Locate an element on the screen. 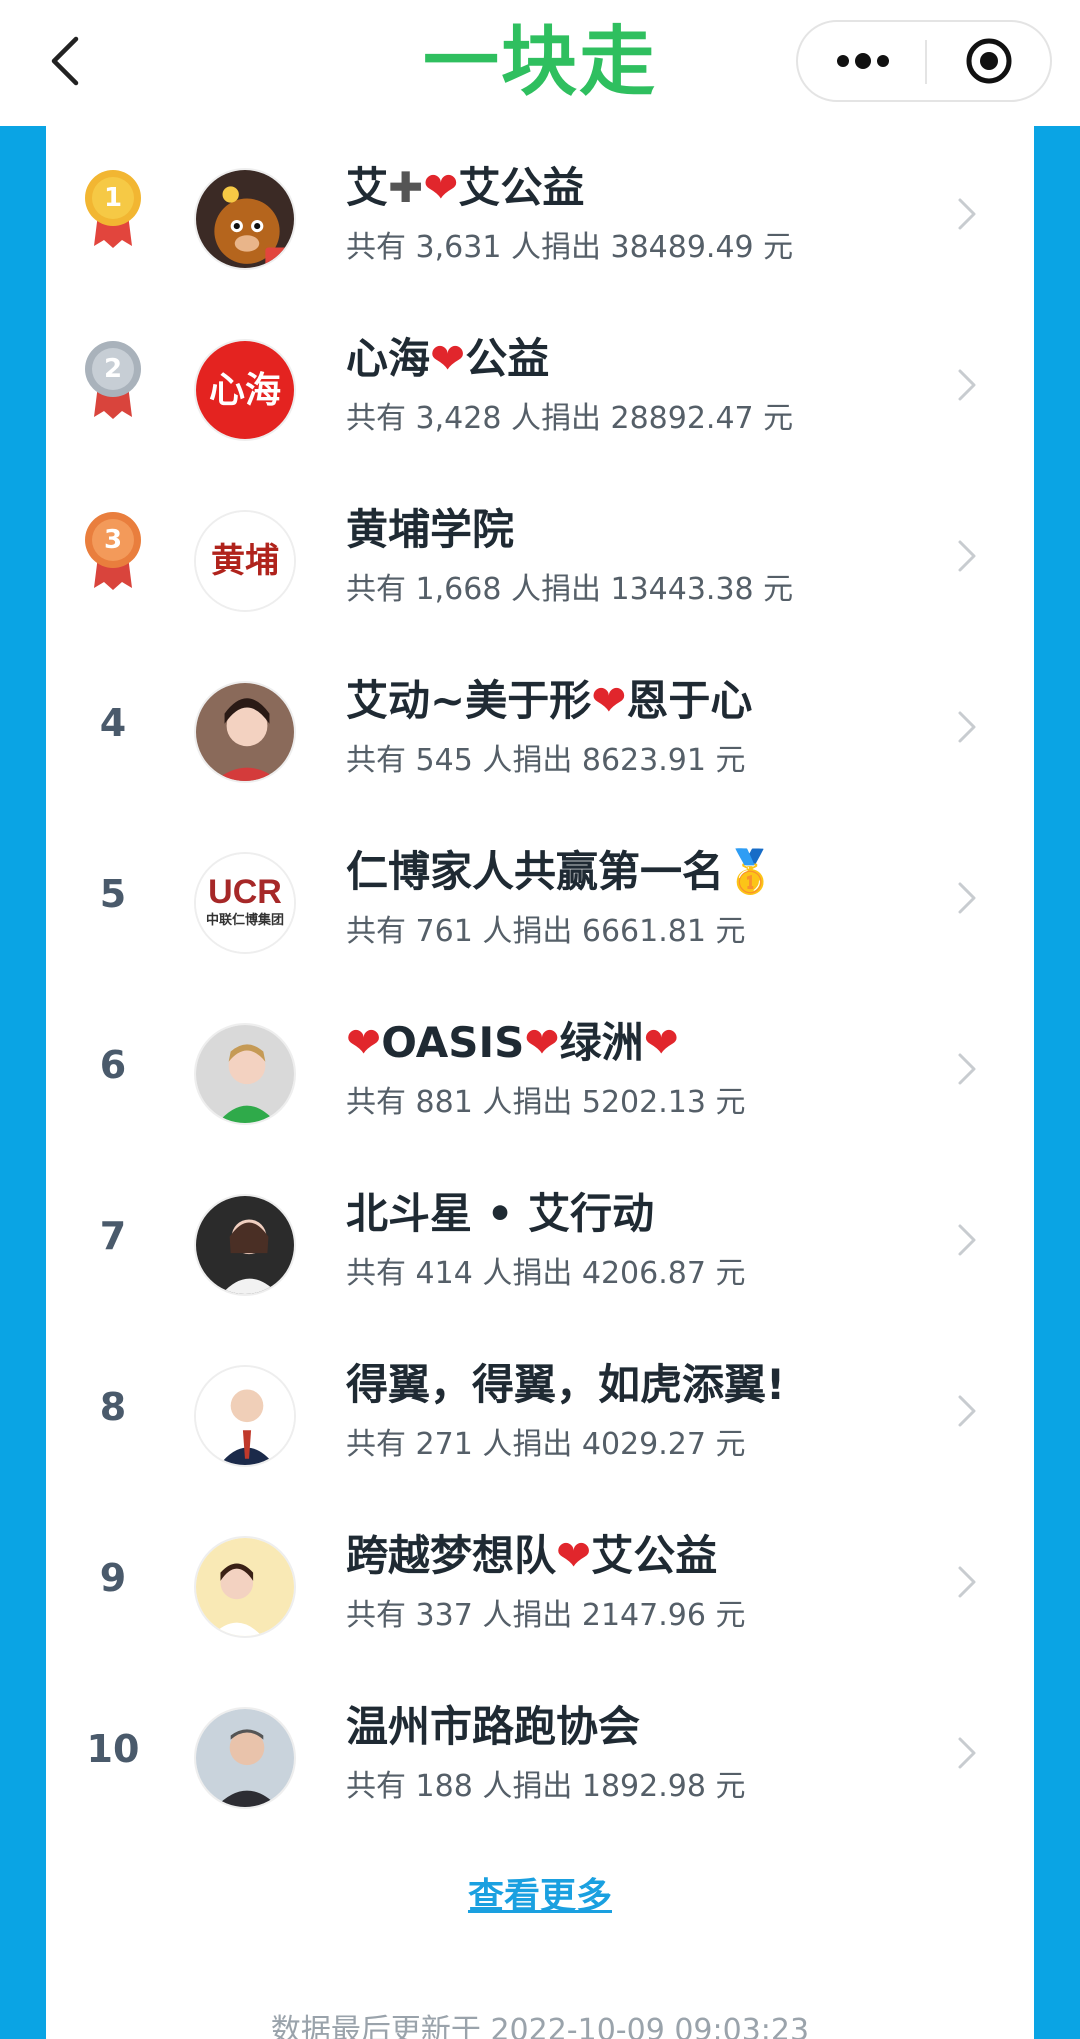  gold-medal-icon: 1 is located at coordinates (113, 208).